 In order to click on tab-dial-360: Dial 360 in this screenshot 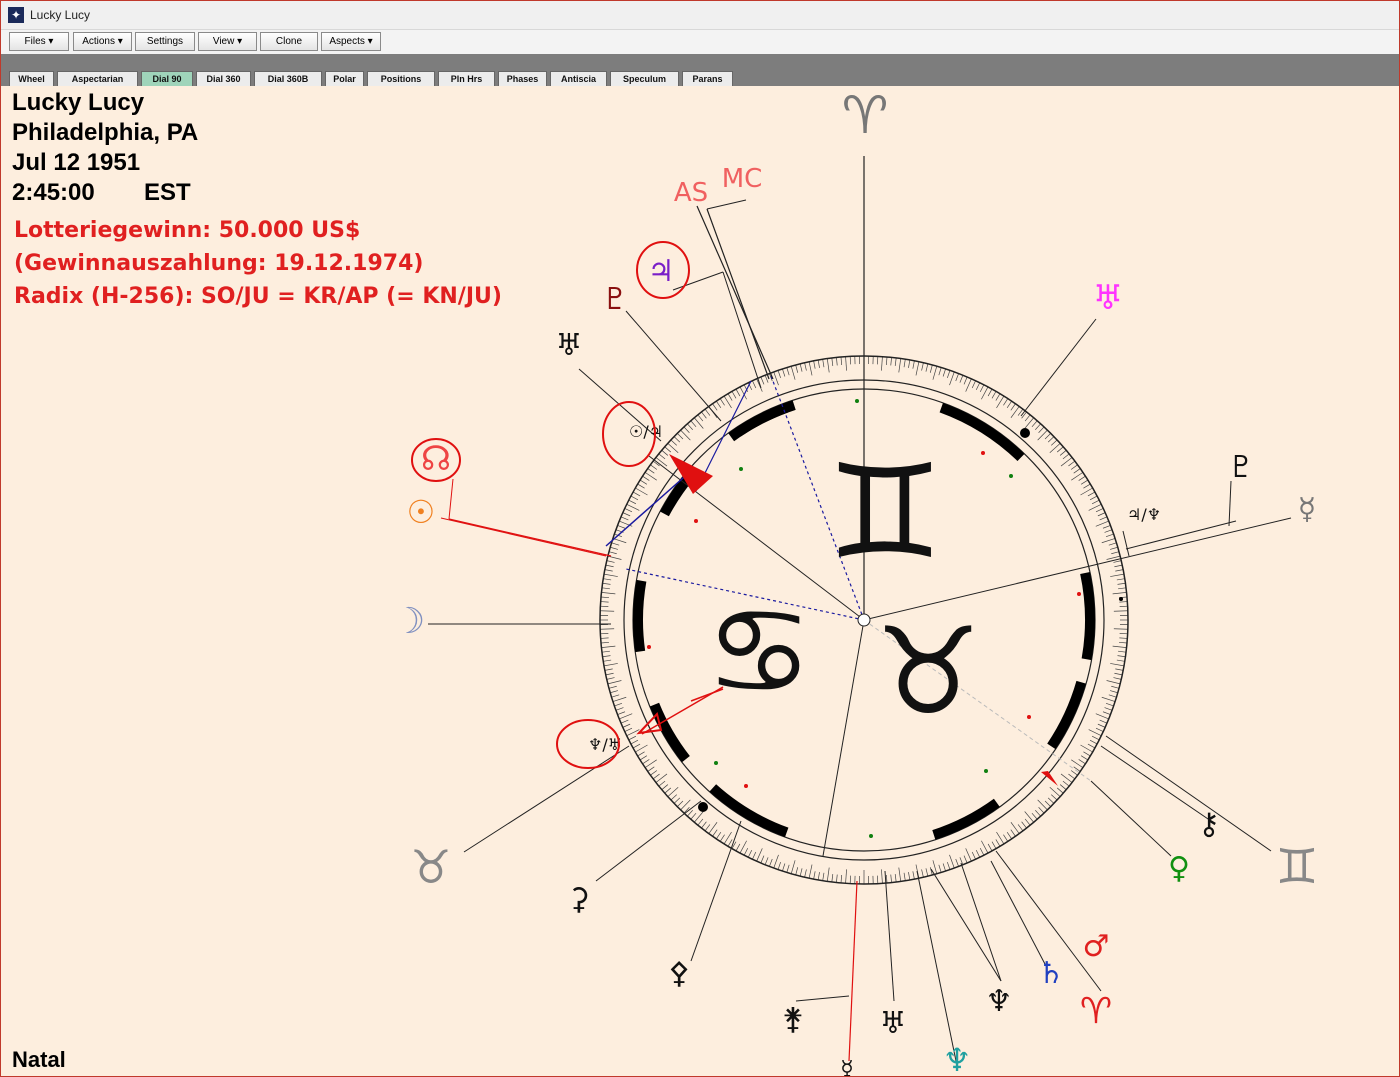, I will do `click(223, 78)`.